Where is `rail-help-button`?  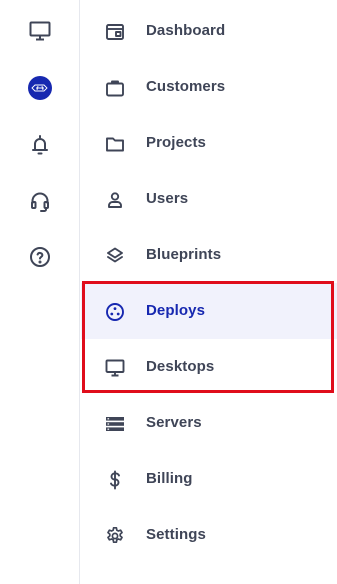 rail-help-button is located at coordinates (40, 257).